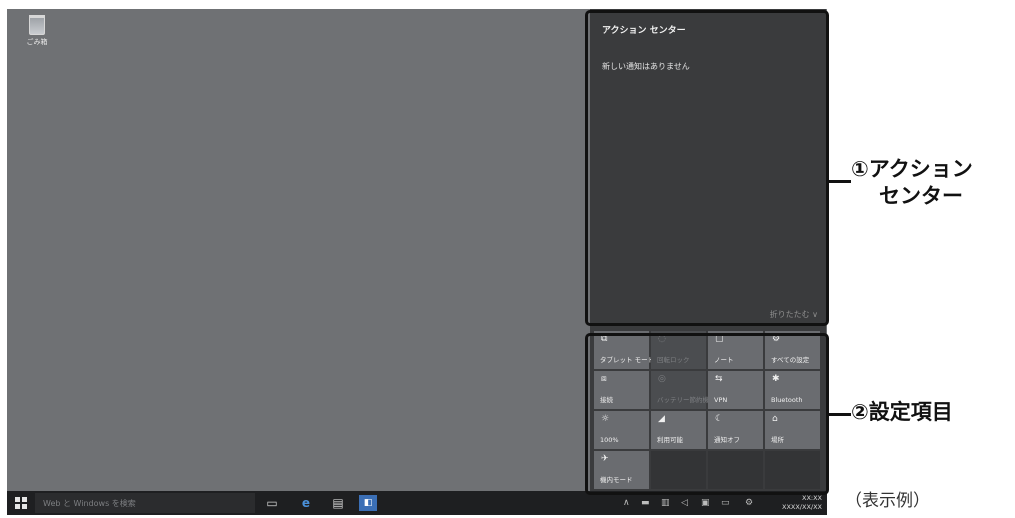 This screenshot has height=518, width=1015. I want to click on action-center-callout-line2: センター, so click(921, 196).